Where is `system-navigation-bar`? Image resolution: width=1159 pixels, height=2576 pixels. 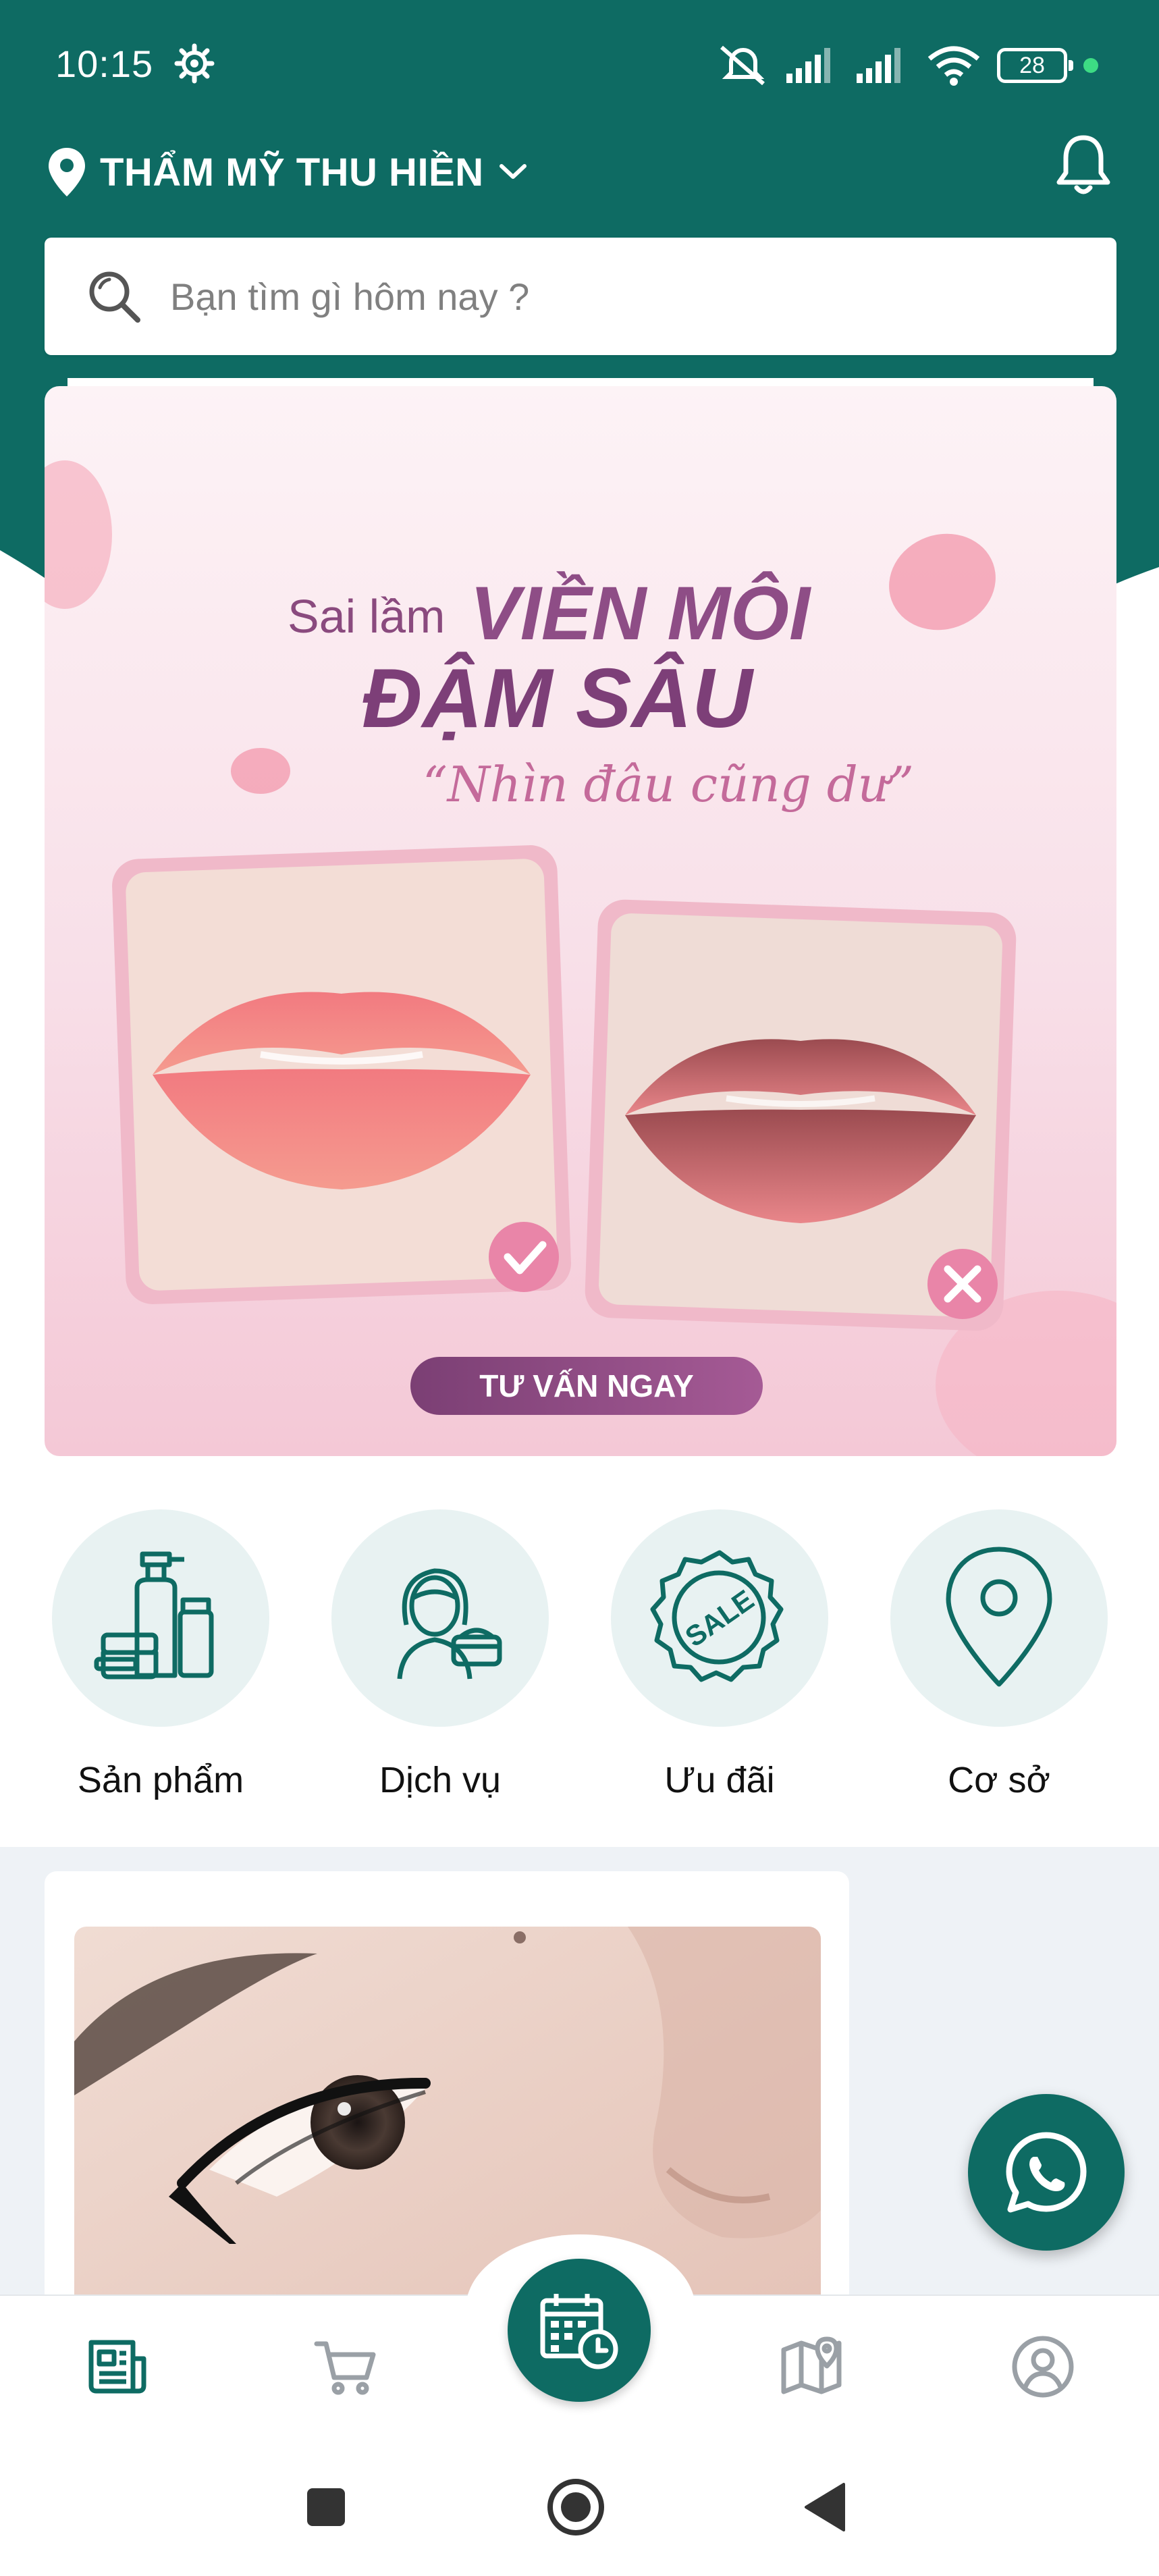 system-navigation-bar is located at coordinates (579, 2506).